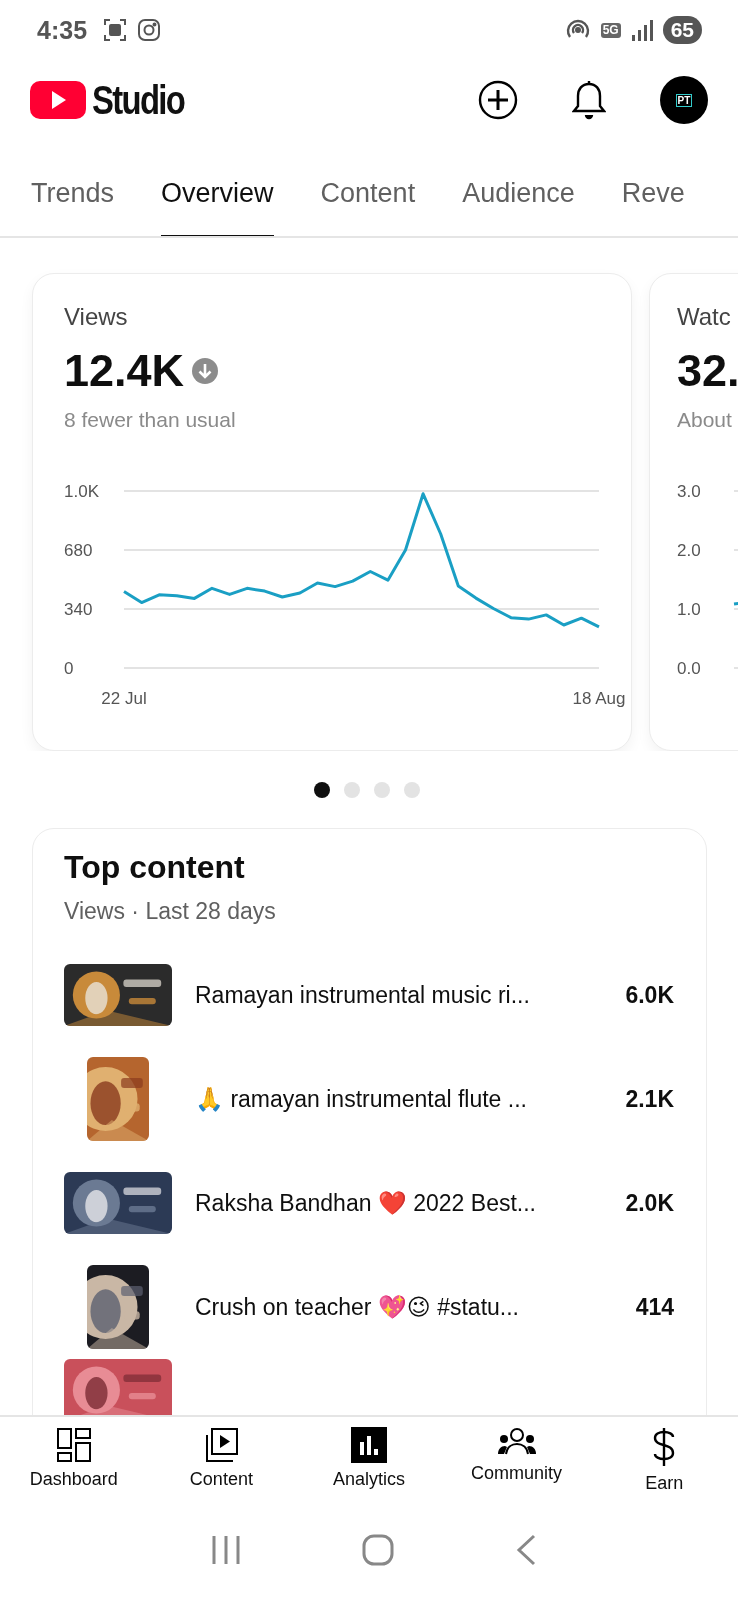  I want to click on view-count: 2.0K, so click(649, 1203).